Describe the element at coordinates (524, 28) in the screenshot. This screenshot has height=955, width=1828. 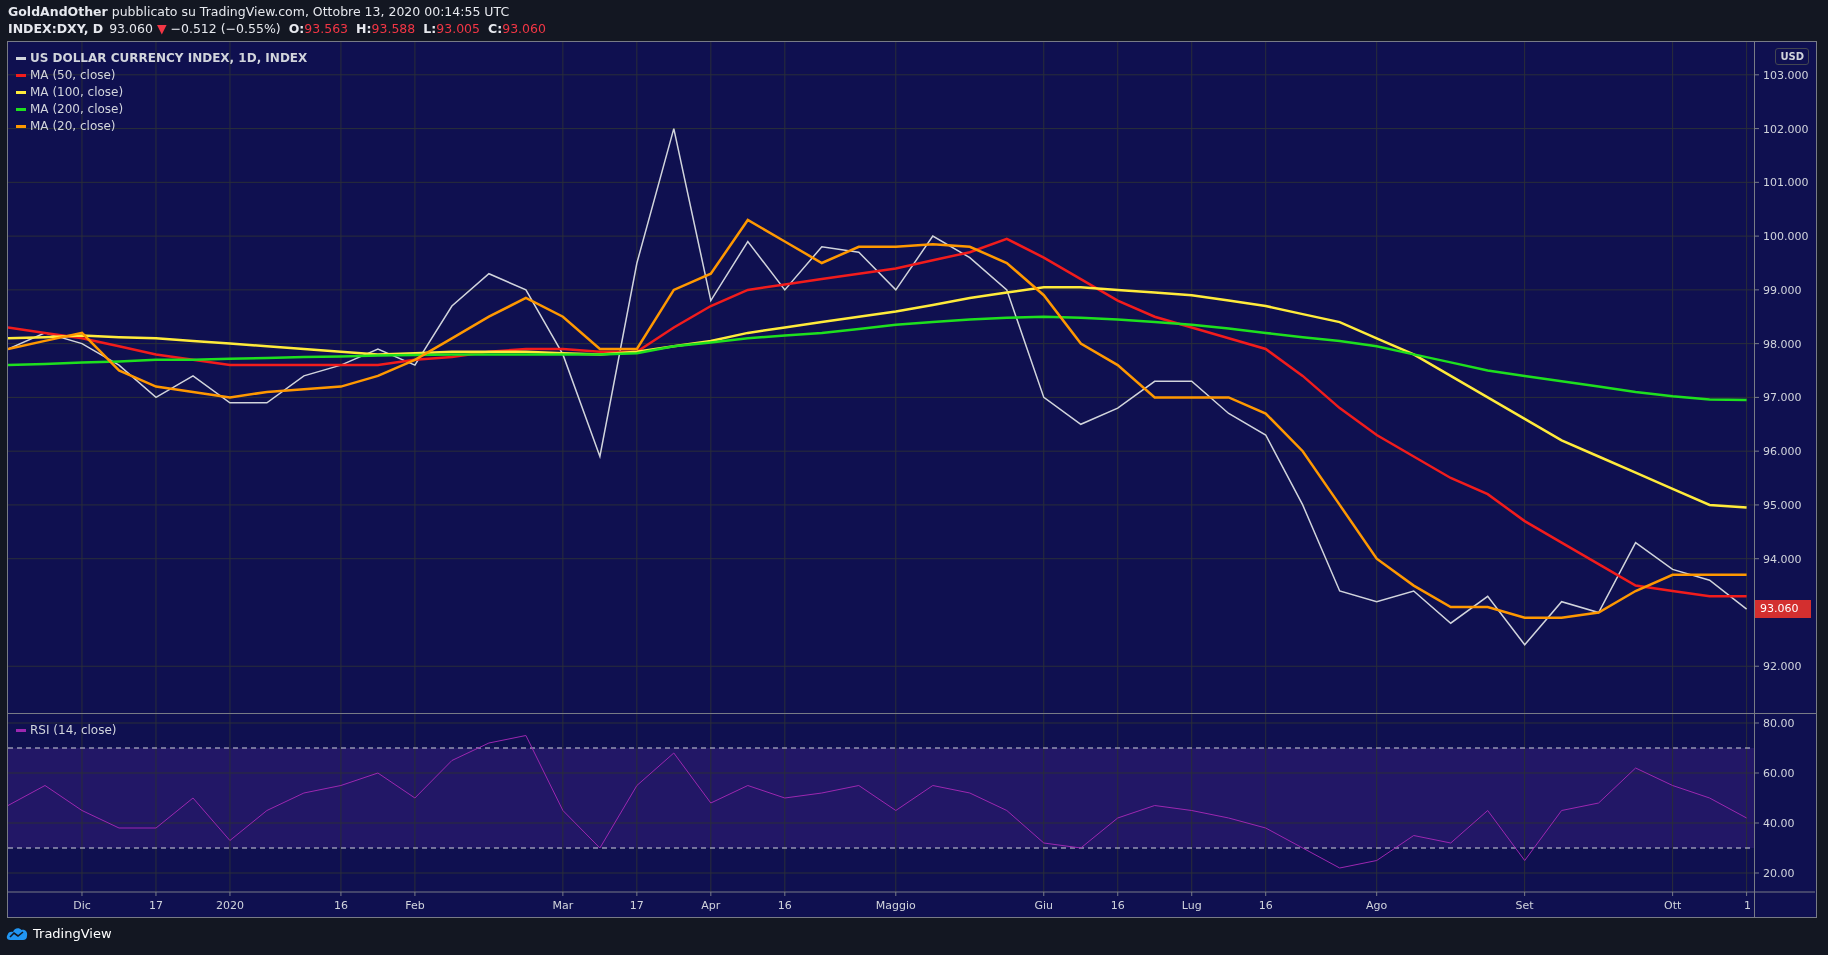
I see `ohlc-value: 93.060` at that location.